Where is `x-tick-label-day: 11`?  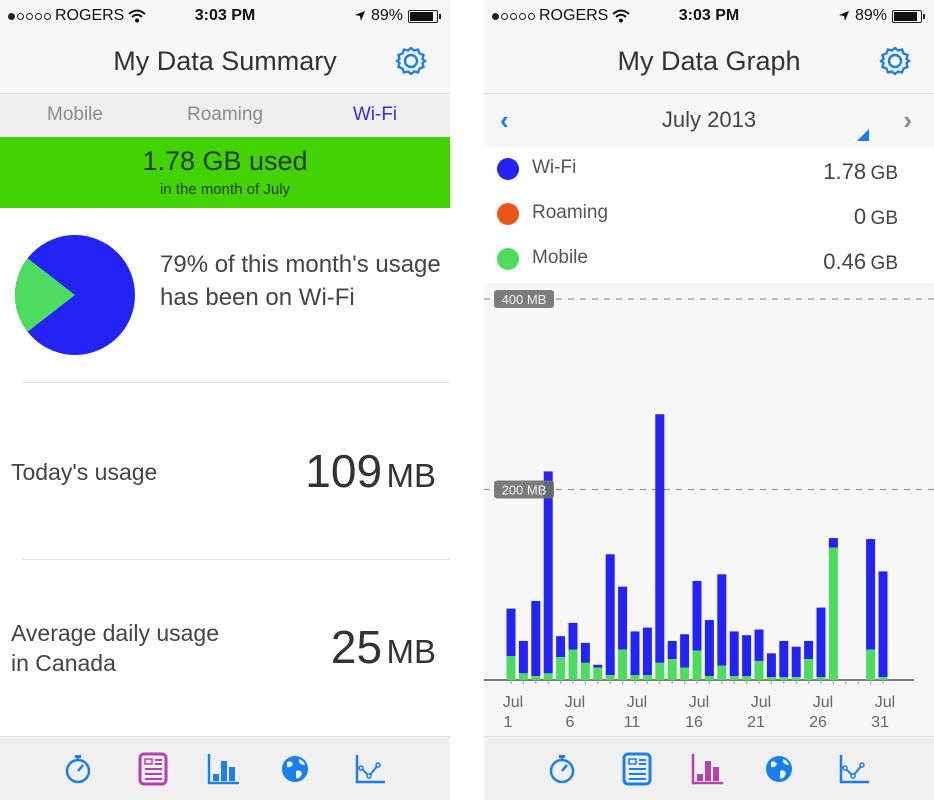
x-tick-label-day: 11 is located at coordinates (632, 722).